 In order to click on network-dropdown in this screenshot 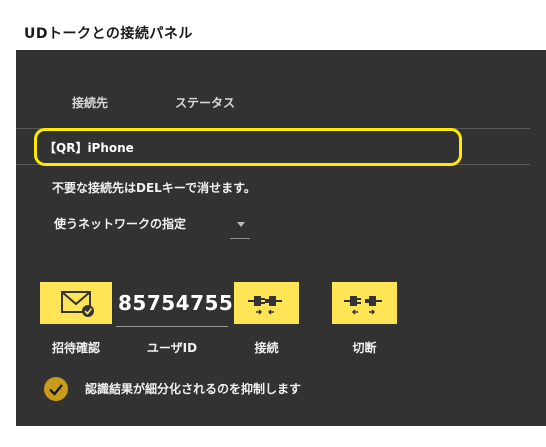, I will do `click(240, 225)`.